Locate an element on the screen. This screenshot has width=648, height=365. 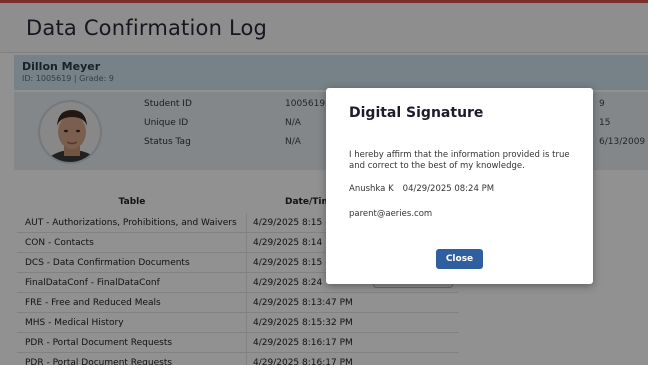
signer-name: Anushka K is located at coordinates (371, 189).